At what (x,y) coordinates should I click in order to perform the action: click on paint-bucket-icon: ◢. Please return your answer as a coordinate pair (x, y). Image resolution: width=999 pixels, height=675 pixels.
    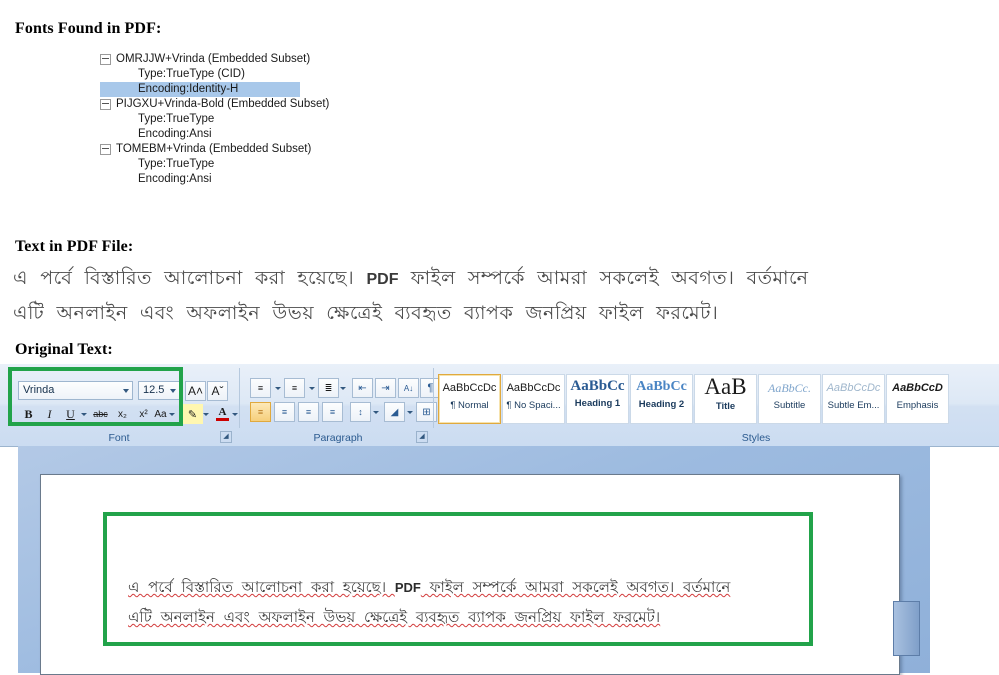
    Looking at the image, I should click on (394, 412).